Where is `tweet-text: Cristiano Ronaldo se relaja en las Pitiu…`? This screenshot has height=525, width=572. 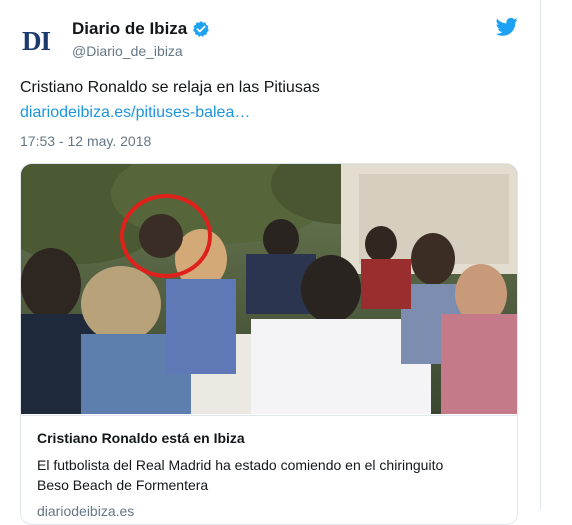 tweet-text: Cristiano Ronaldo se relaja en las Pitiu… is located at coordinates (170, 87).